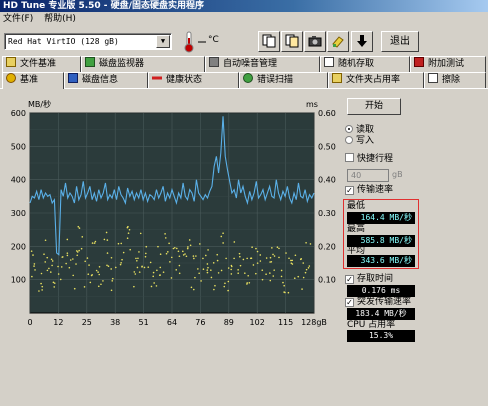 This screenshot has width=488, height=406. What do you see at coordinates (327, 213) in the screenshot?
I see `y2-tick-label: 0.30` at bounding box center [327, 213].